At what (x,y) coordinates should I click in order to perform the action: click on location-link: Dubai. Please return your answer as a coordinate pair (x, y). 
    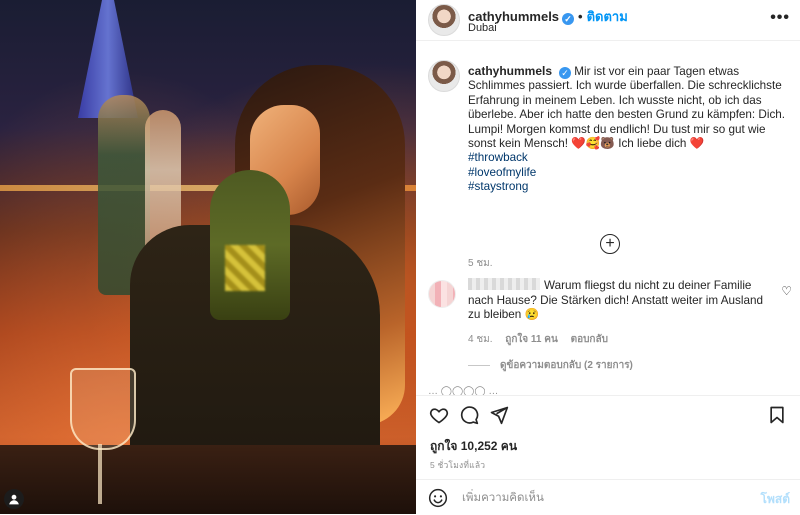
    Looking at the image, I should click on (482, 28).